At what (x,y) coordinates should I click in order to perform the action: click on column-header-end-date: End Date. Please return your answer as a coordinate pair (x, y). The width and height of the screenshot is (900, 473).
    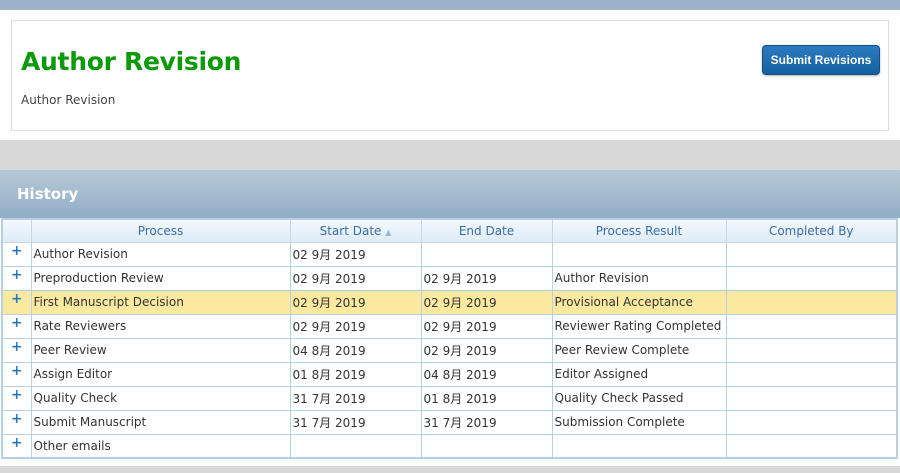
    Looking at the image, I should click on (486, 230).